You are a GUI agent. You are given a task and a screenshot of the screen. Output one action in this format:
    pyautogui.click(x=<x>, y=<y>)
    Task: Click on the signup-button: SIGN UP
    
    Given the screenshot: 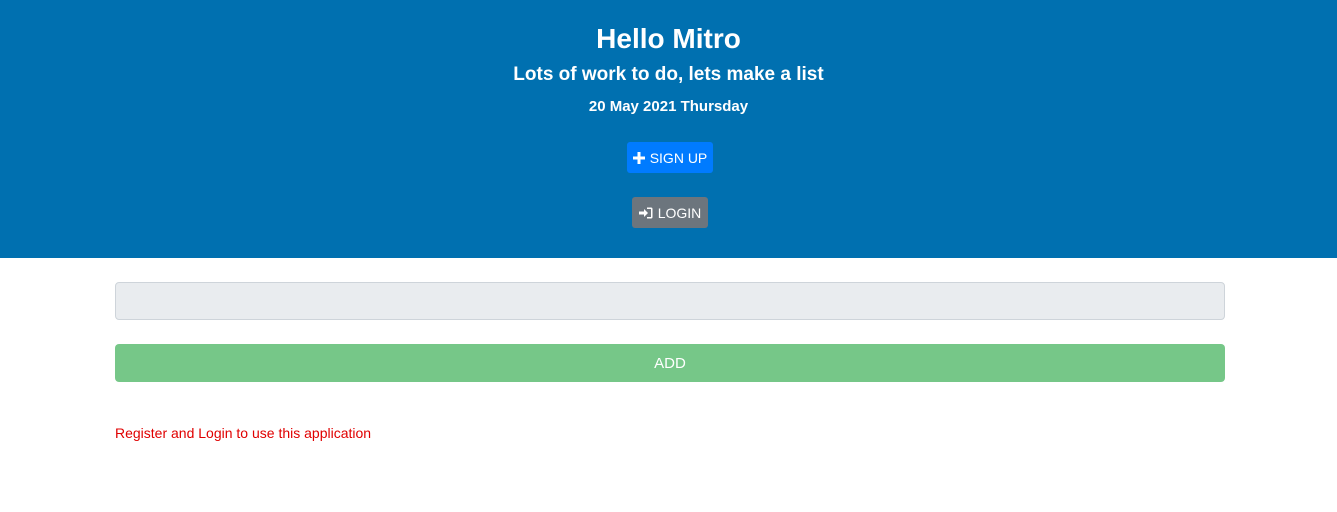 What is the action you would take?
    pyautogui.click(x=670, y=157)
    